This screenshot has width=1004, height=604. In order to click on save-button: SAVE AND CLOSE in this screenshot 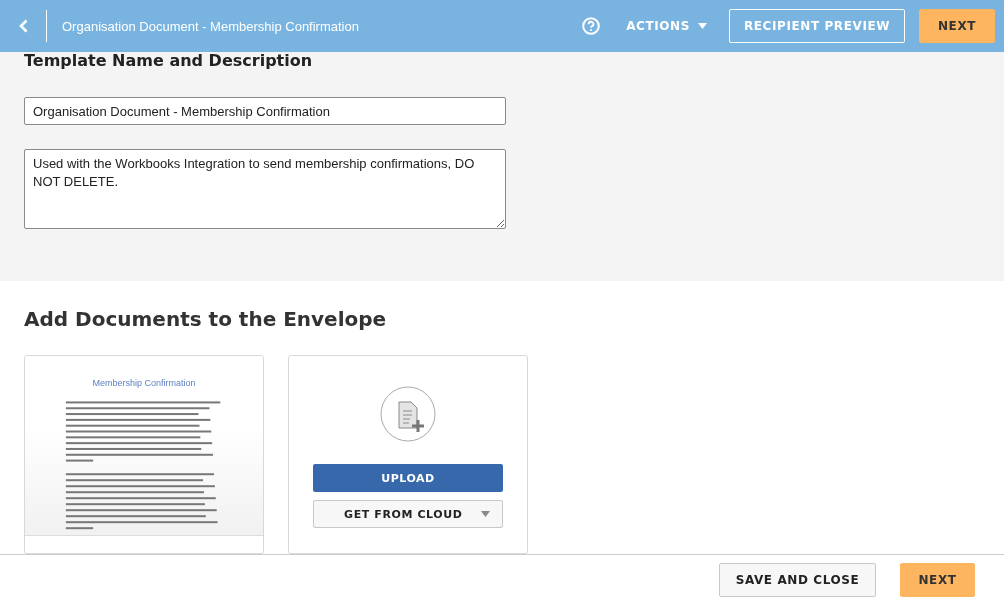, I will do `click(797, 579)`.